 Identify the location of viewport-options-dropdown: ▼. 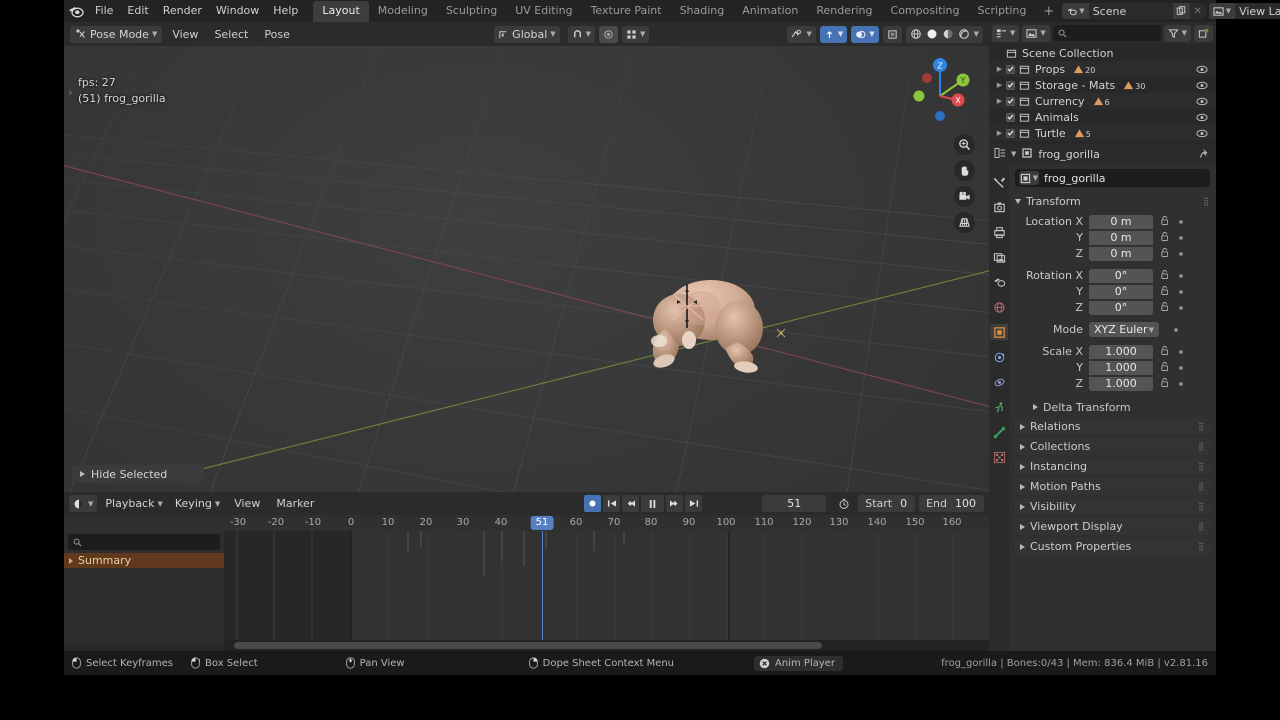
(636, 34).